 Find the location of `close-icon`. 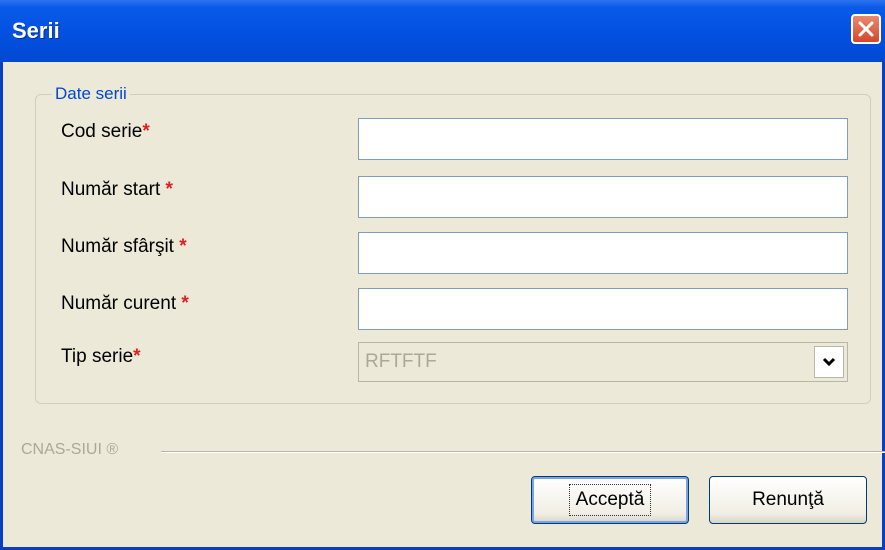

close-icon is located at coordinates (866, 29).